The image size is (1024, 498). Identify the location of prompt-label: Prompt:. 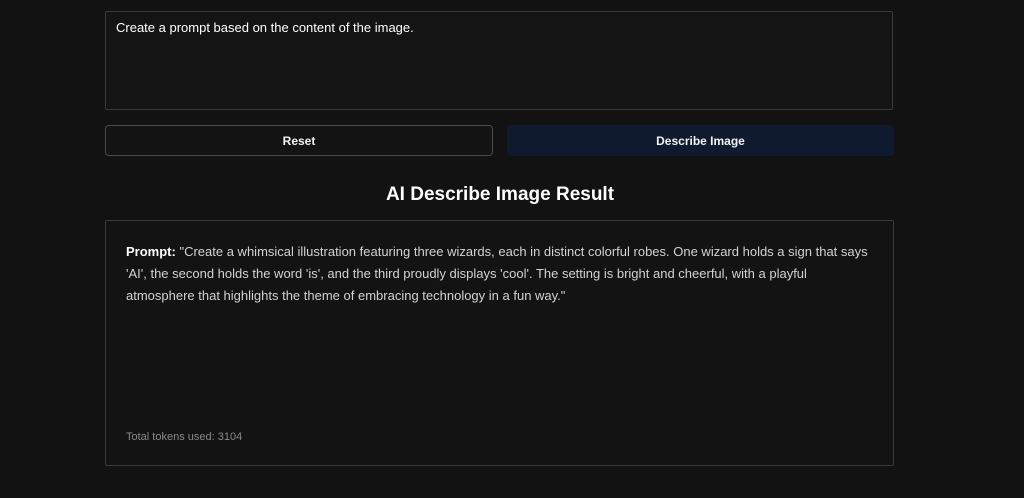
(151, 251).